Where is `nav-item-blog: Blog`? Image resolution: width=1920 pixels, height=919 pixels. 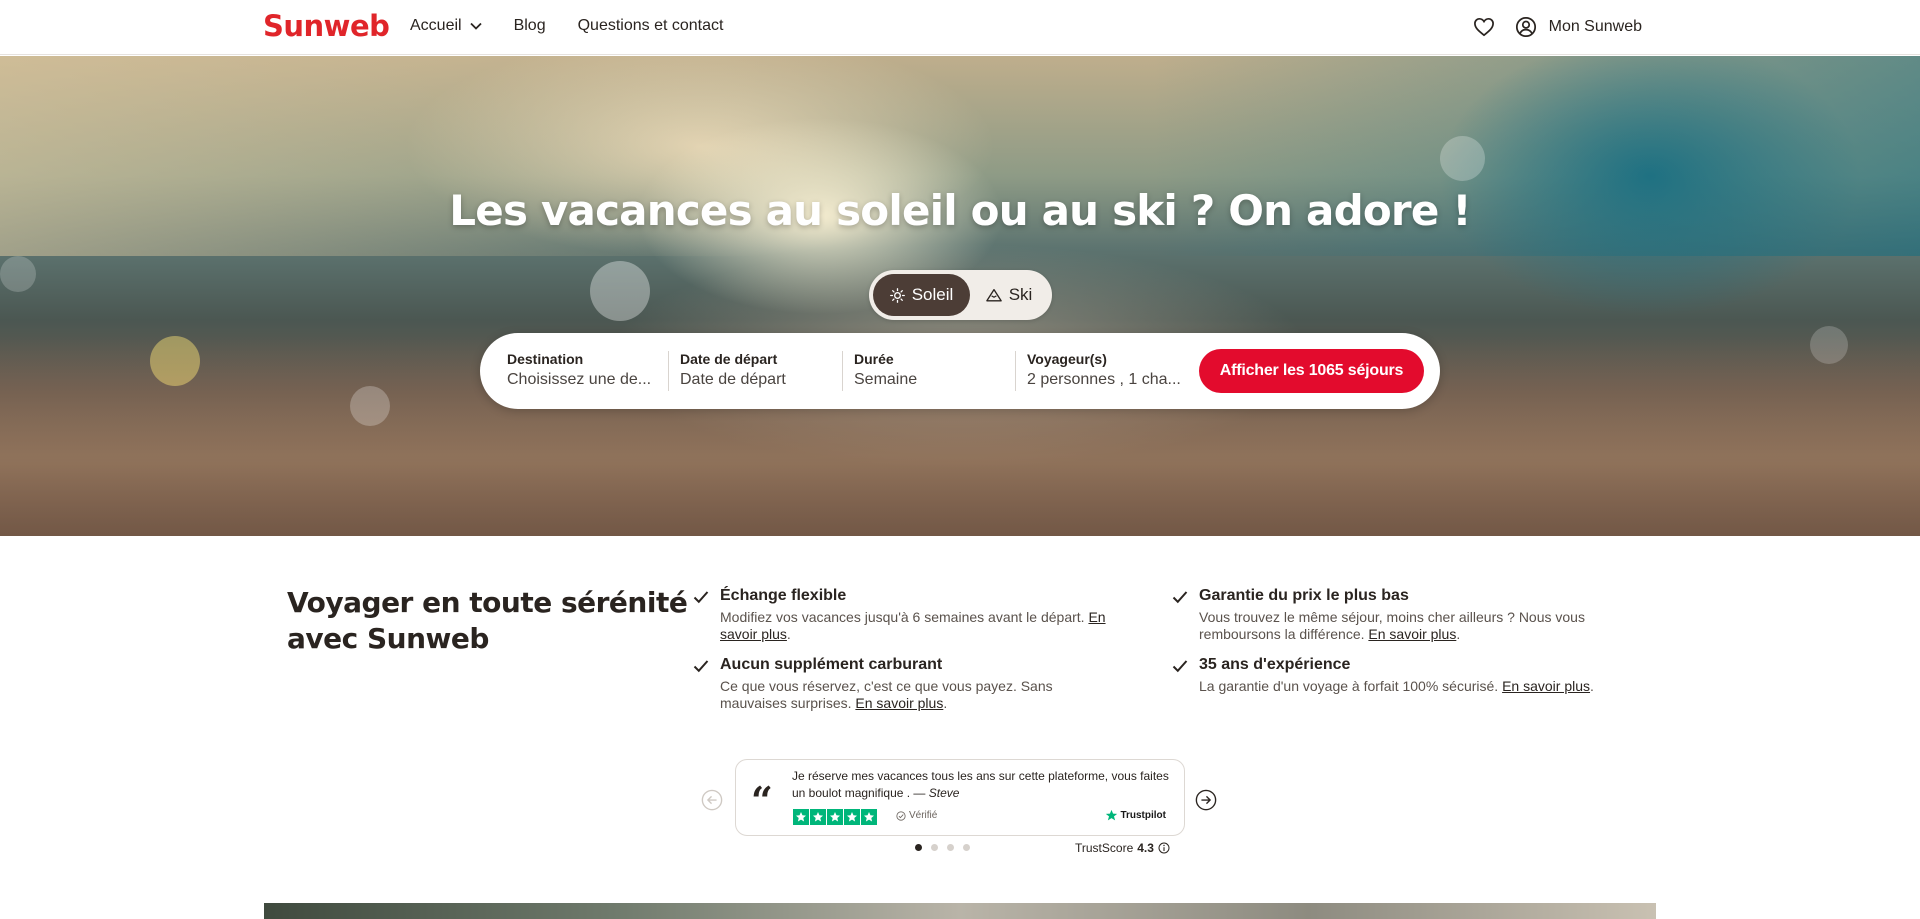 nav-item-blog: Blog is located at coordinates (530, 26).